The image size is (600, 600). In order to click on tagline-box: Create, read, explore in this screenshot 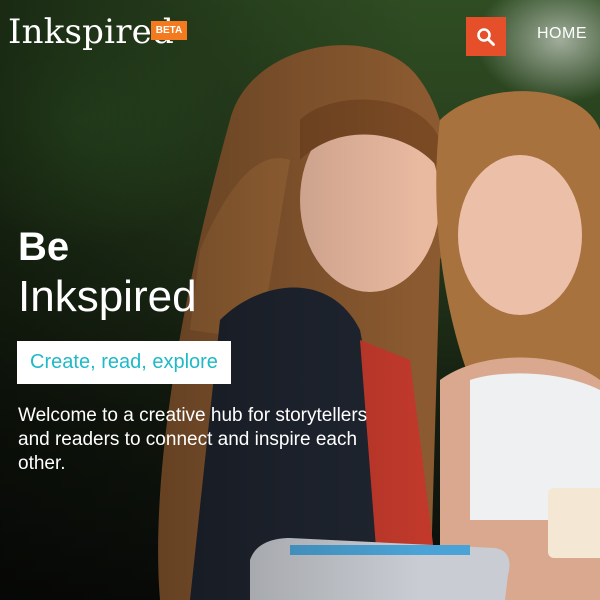, I will do `click(124, 362)`.